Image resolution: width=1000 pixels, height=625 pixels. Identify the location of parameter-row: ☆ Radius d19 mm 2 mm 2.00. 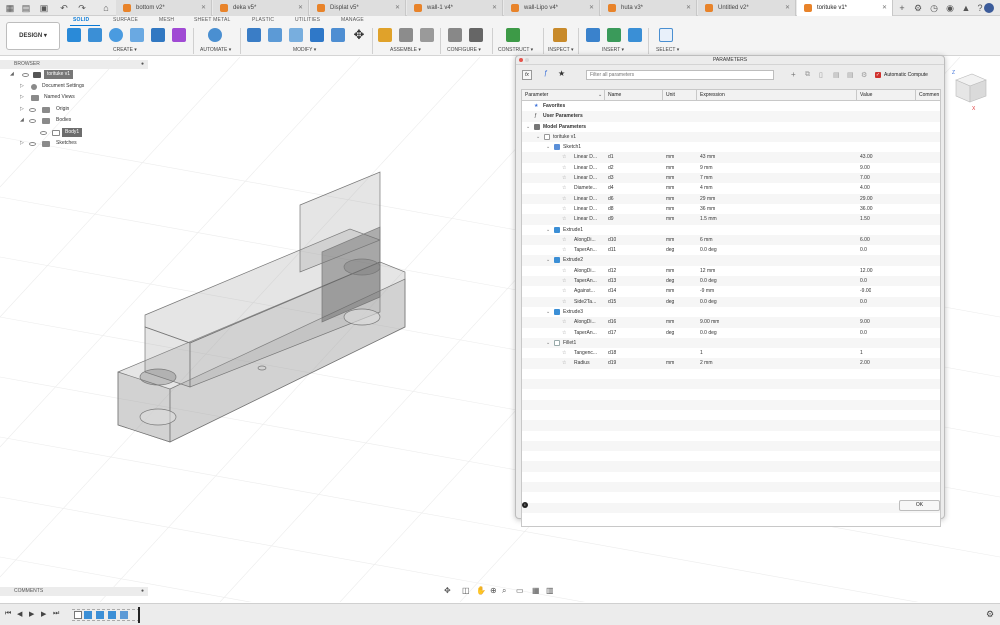
(731, 363).